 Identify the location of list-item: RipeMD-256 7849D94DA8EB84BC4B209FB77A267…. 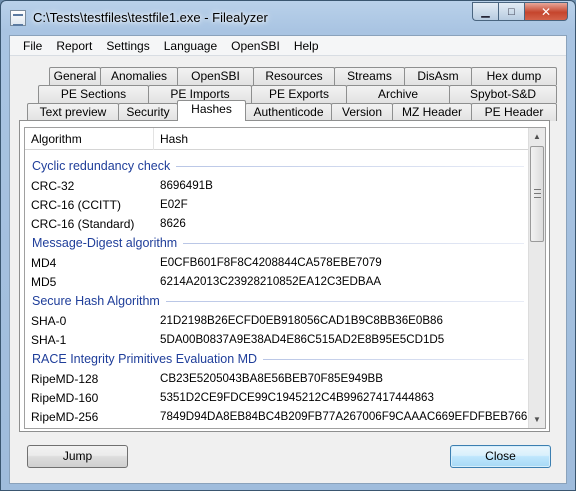
(277, 416).